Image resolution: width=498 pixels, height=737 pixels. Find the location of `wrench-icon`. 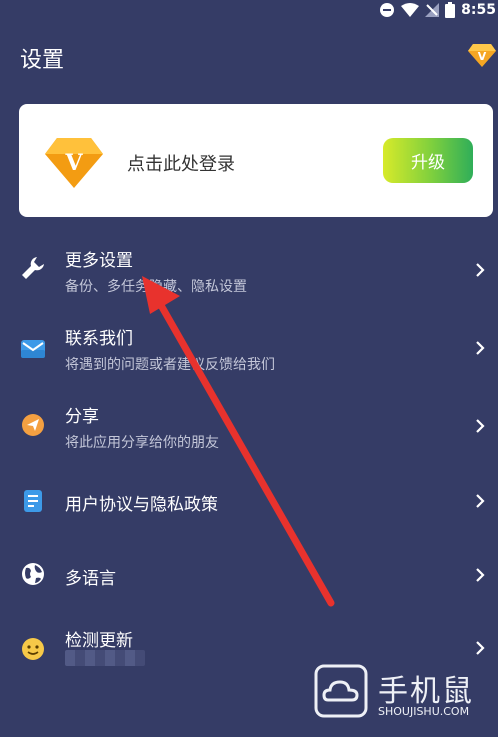

wrench-icon is located at coordinates (33, 268).